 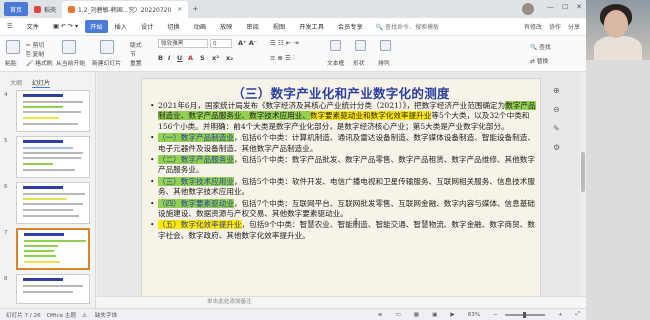 I want to click on modified-indicator: 有修改, so click(x=533, y=26).